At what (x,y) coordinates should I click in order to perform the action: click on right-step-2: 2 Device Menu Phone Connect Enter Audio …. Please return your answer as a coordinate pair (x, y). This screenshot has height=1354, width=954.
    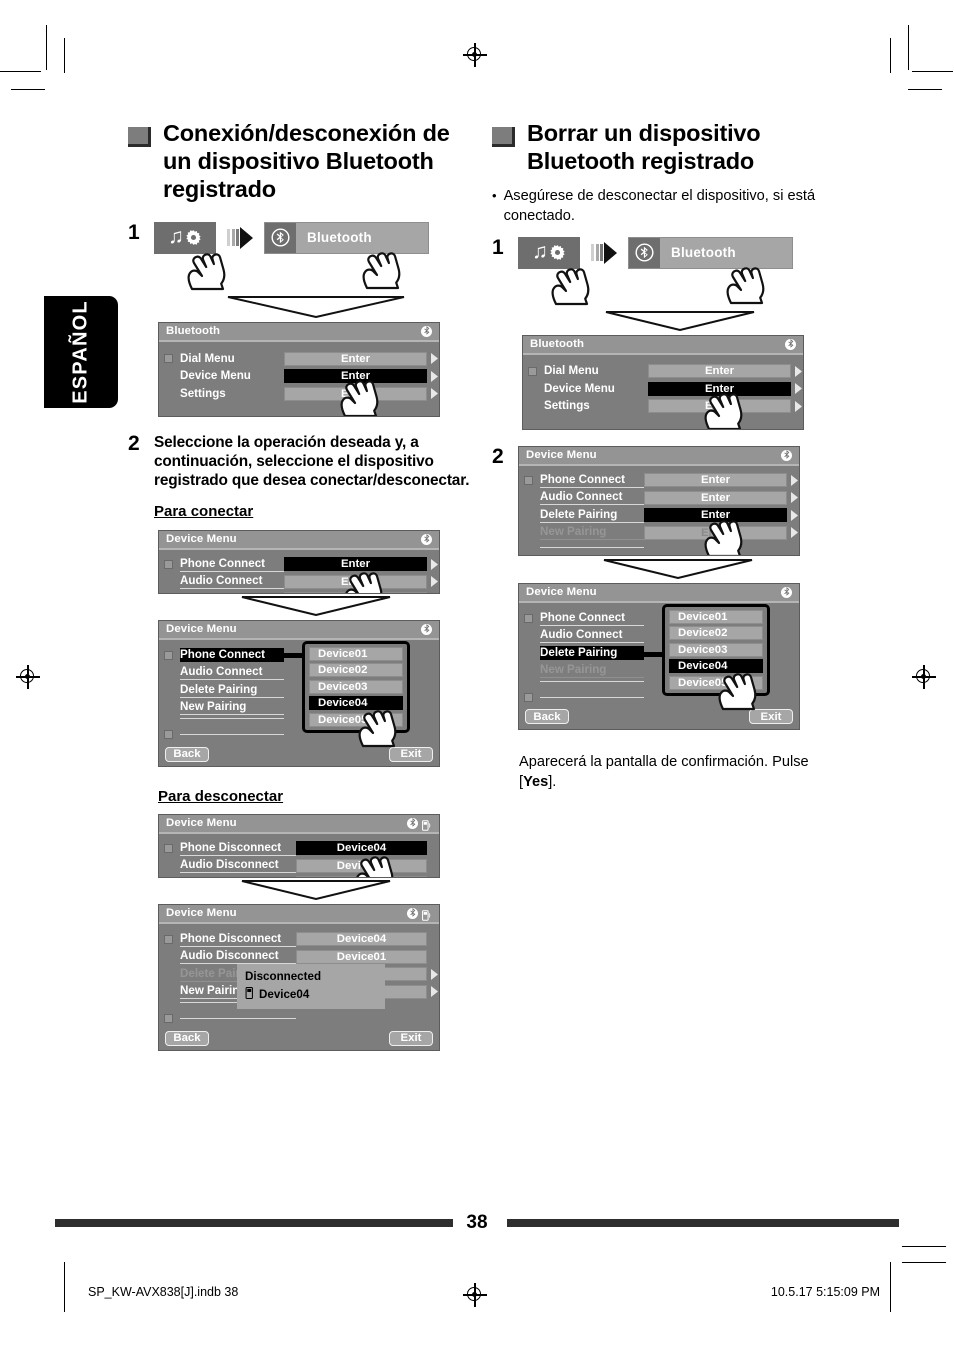
    Looking at the image, I should click on (664, 619).